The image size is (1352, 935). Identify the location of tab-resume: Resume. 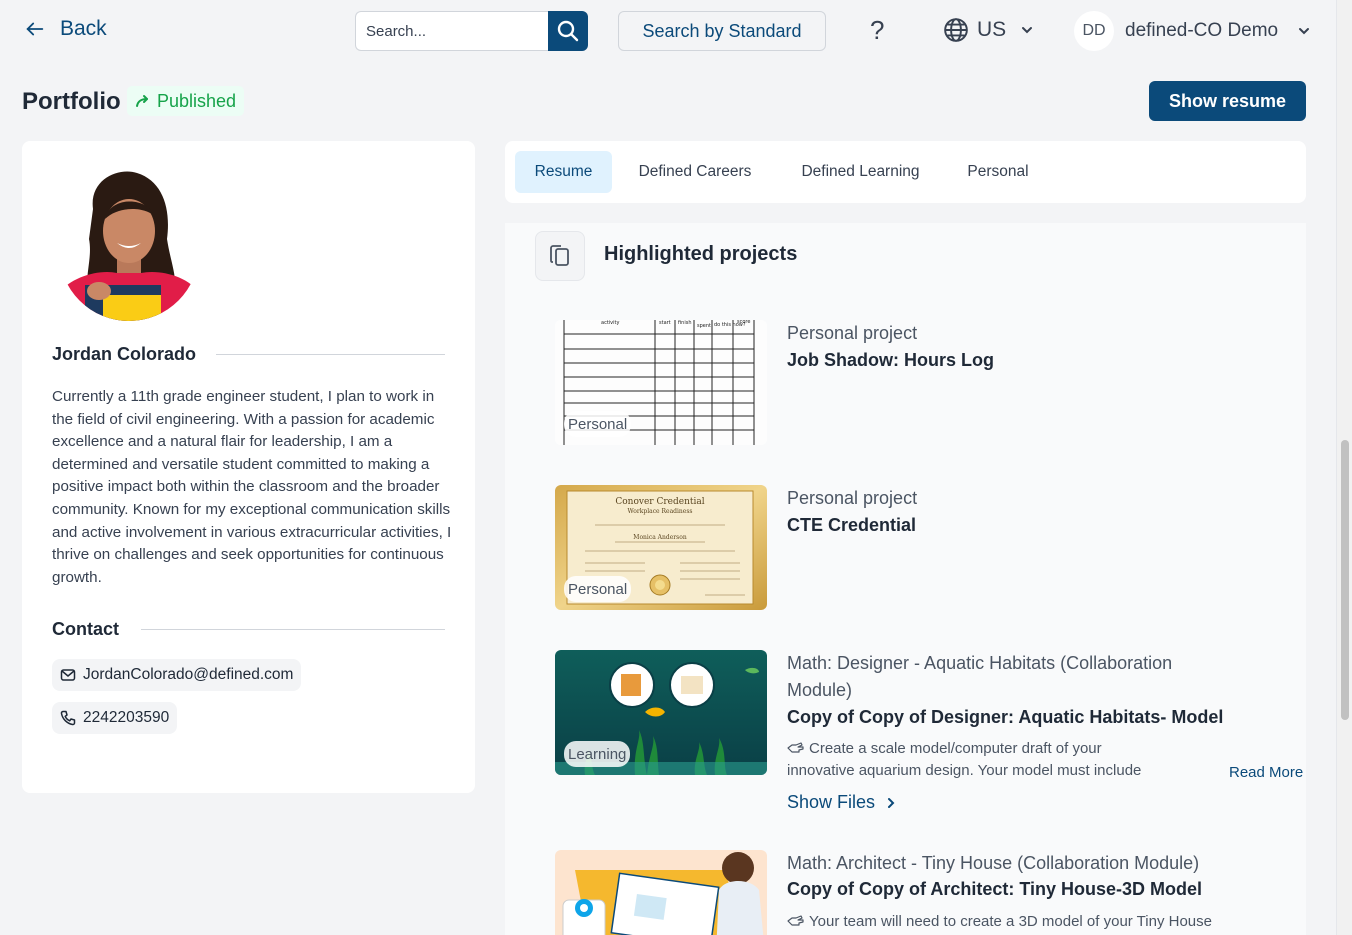
(563, 172).